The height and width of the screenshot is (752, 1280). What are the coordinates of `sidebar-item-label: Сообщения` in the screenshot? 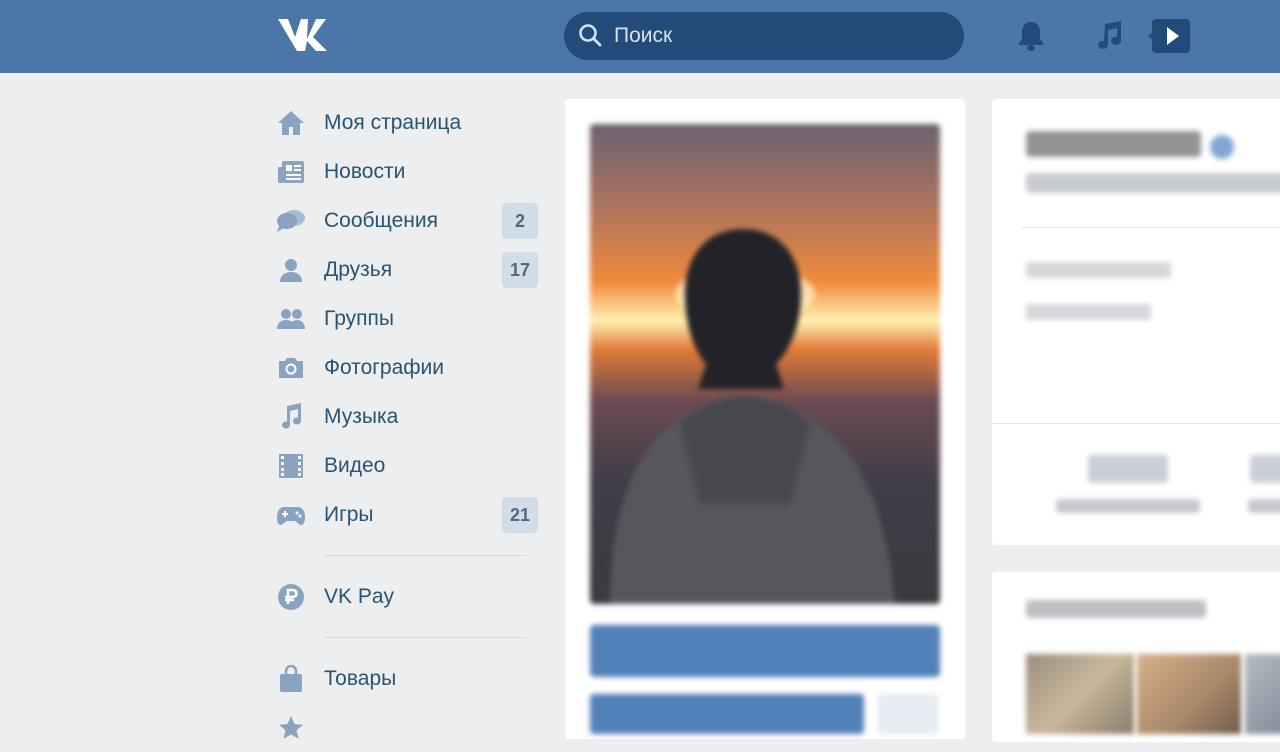 It's located at (381, 220).